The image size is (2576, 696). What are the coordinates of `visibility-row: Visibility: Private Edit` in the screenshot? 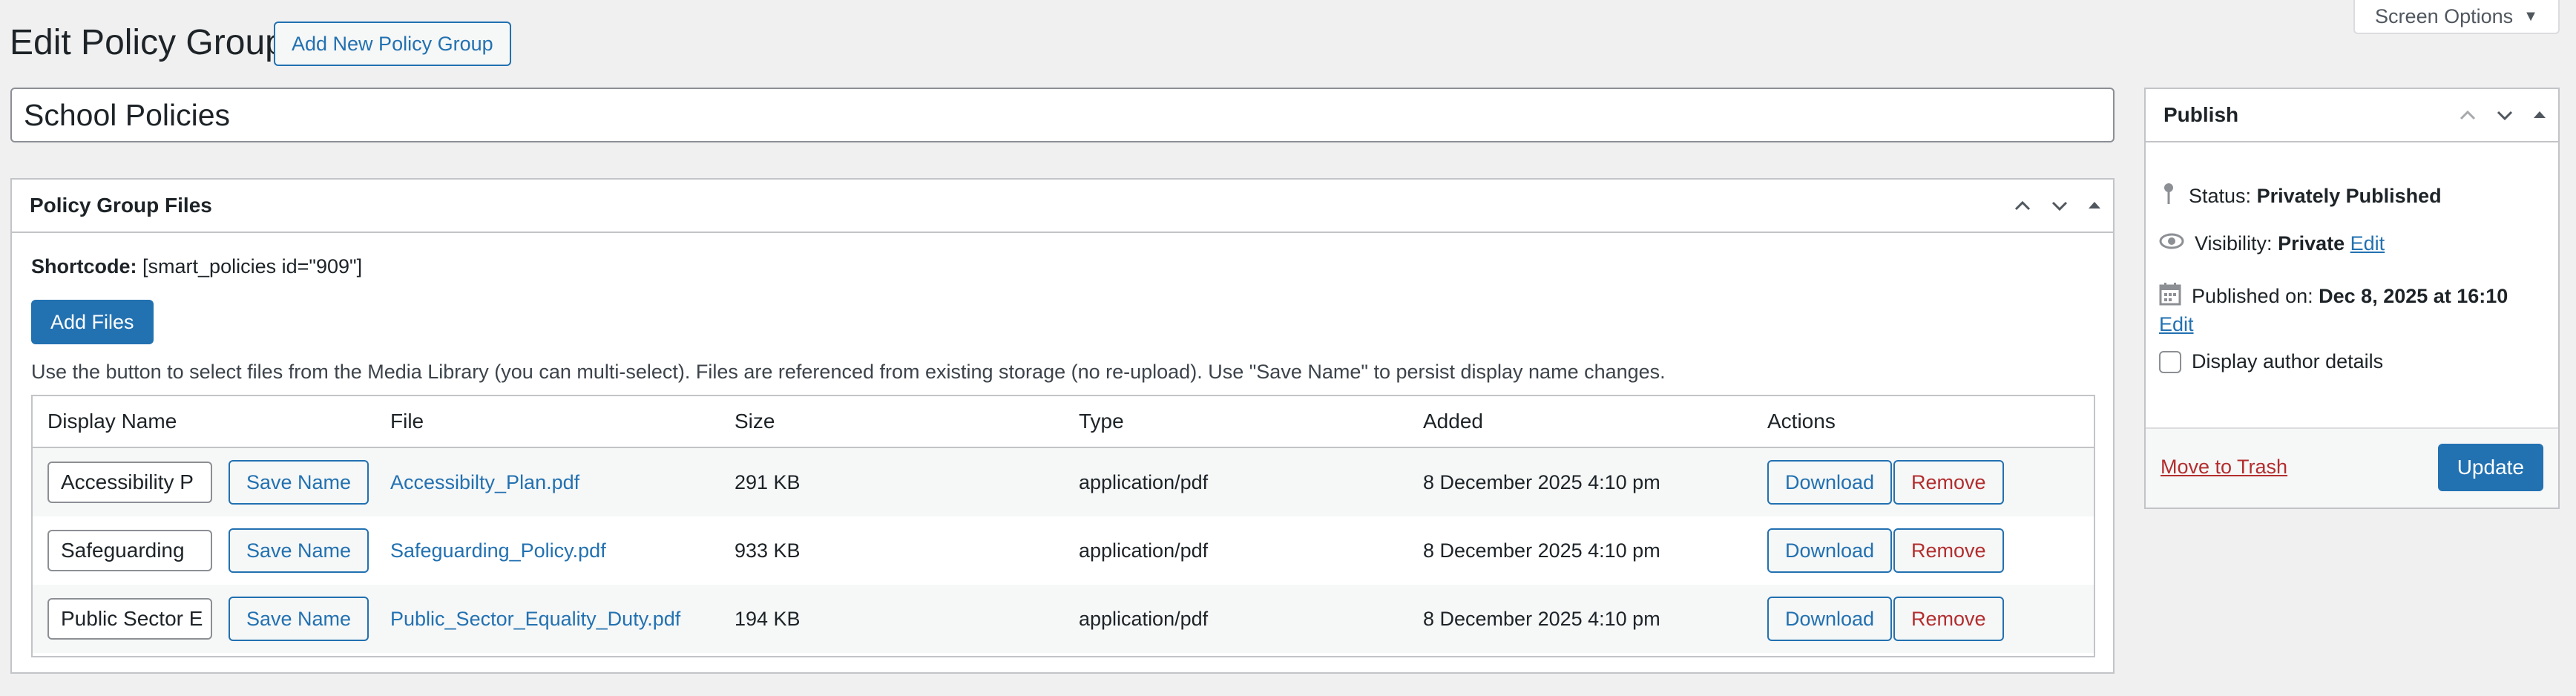 It's located at (2272, 244).